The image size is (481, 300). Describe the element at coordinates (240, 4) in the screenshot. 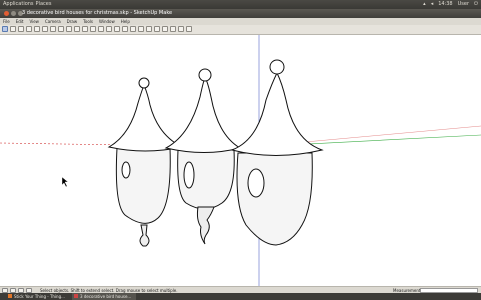

I see `system-top-panel: Applications Places ▴ ◂ 14:38 User ⏻` at that location.